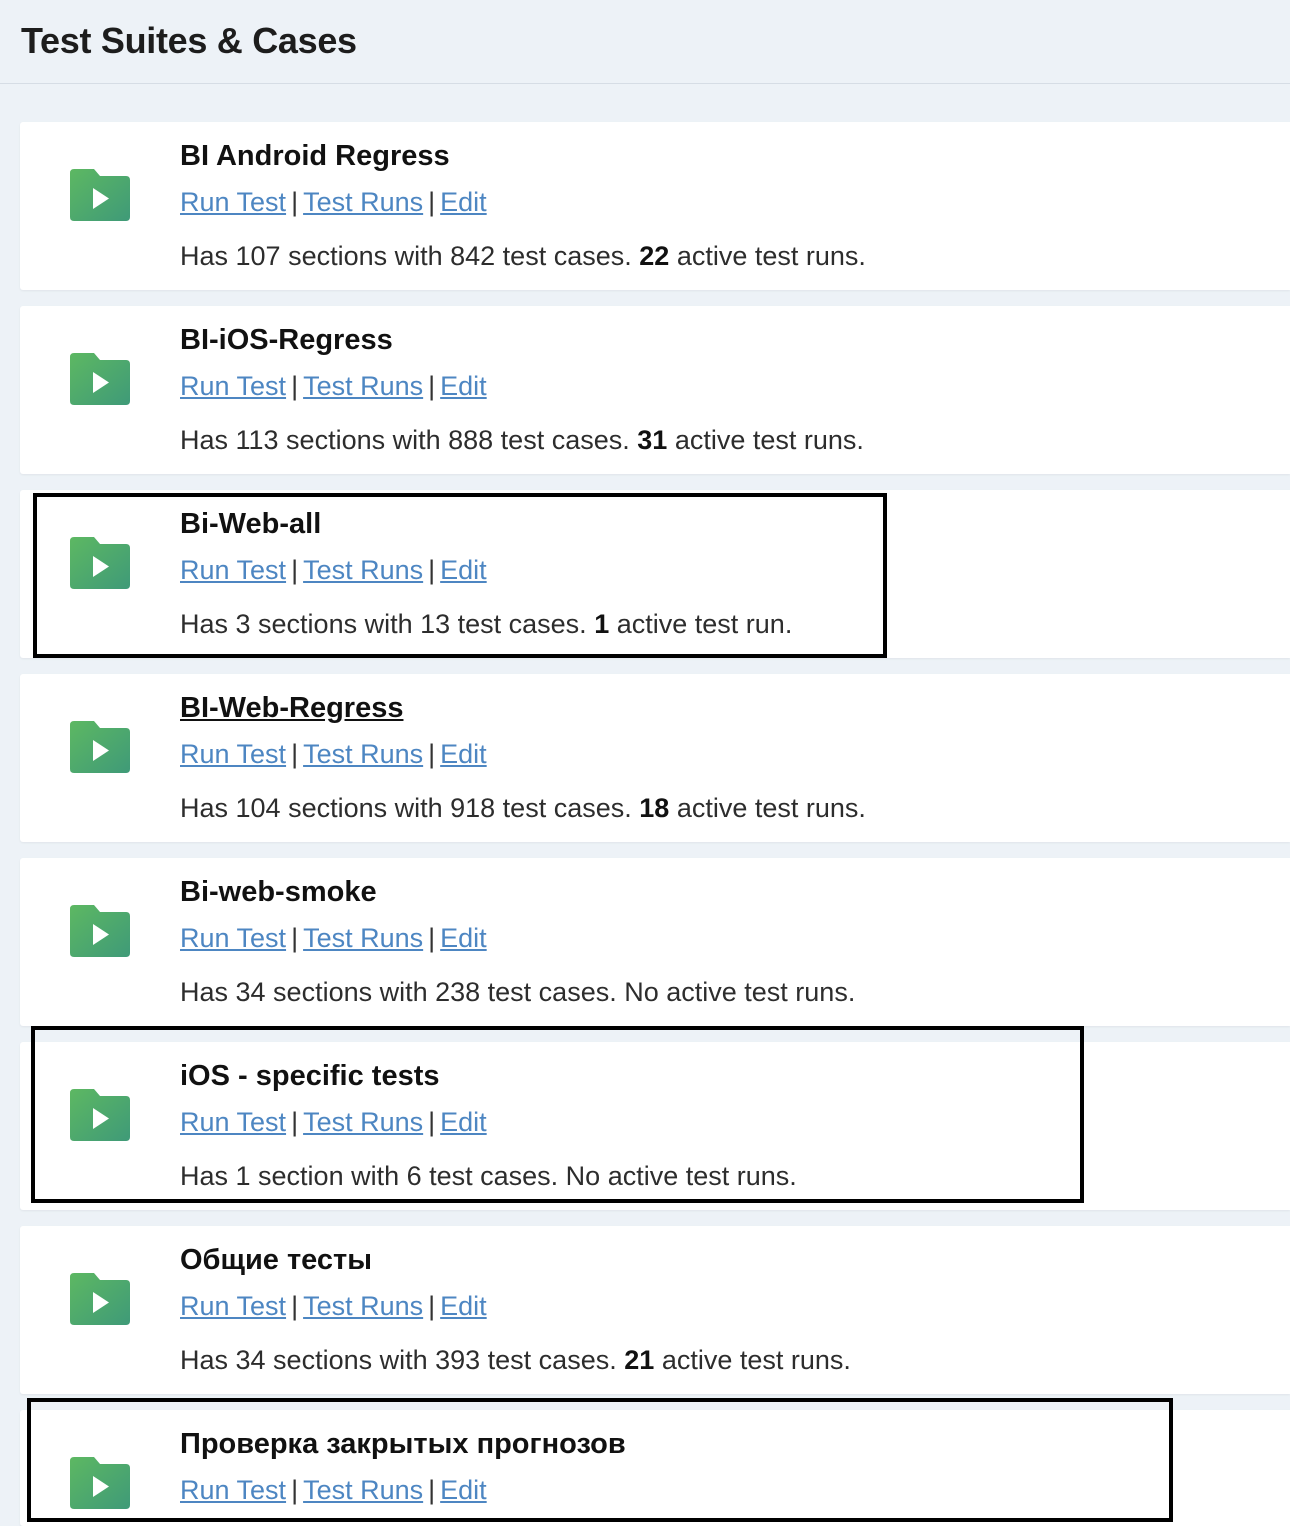 The height and width of the screenshot is (1526, 1290). I want to click on suite-title-link: BI Android Regress, so click(315, 156).